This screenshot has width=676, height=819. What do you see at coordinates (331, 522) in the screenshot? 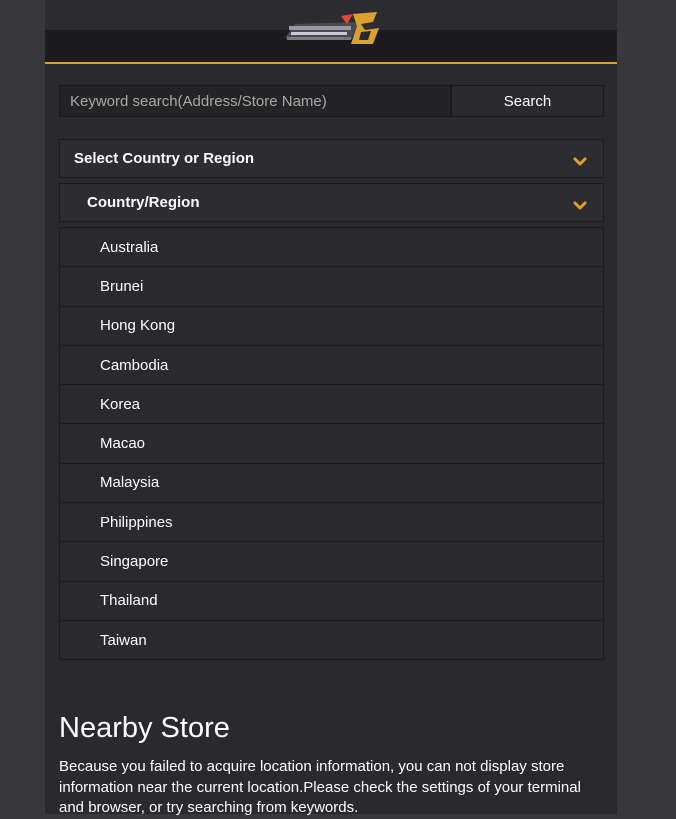
I see `country-item-philippines: Philippines` at bounding box center [331, 522].